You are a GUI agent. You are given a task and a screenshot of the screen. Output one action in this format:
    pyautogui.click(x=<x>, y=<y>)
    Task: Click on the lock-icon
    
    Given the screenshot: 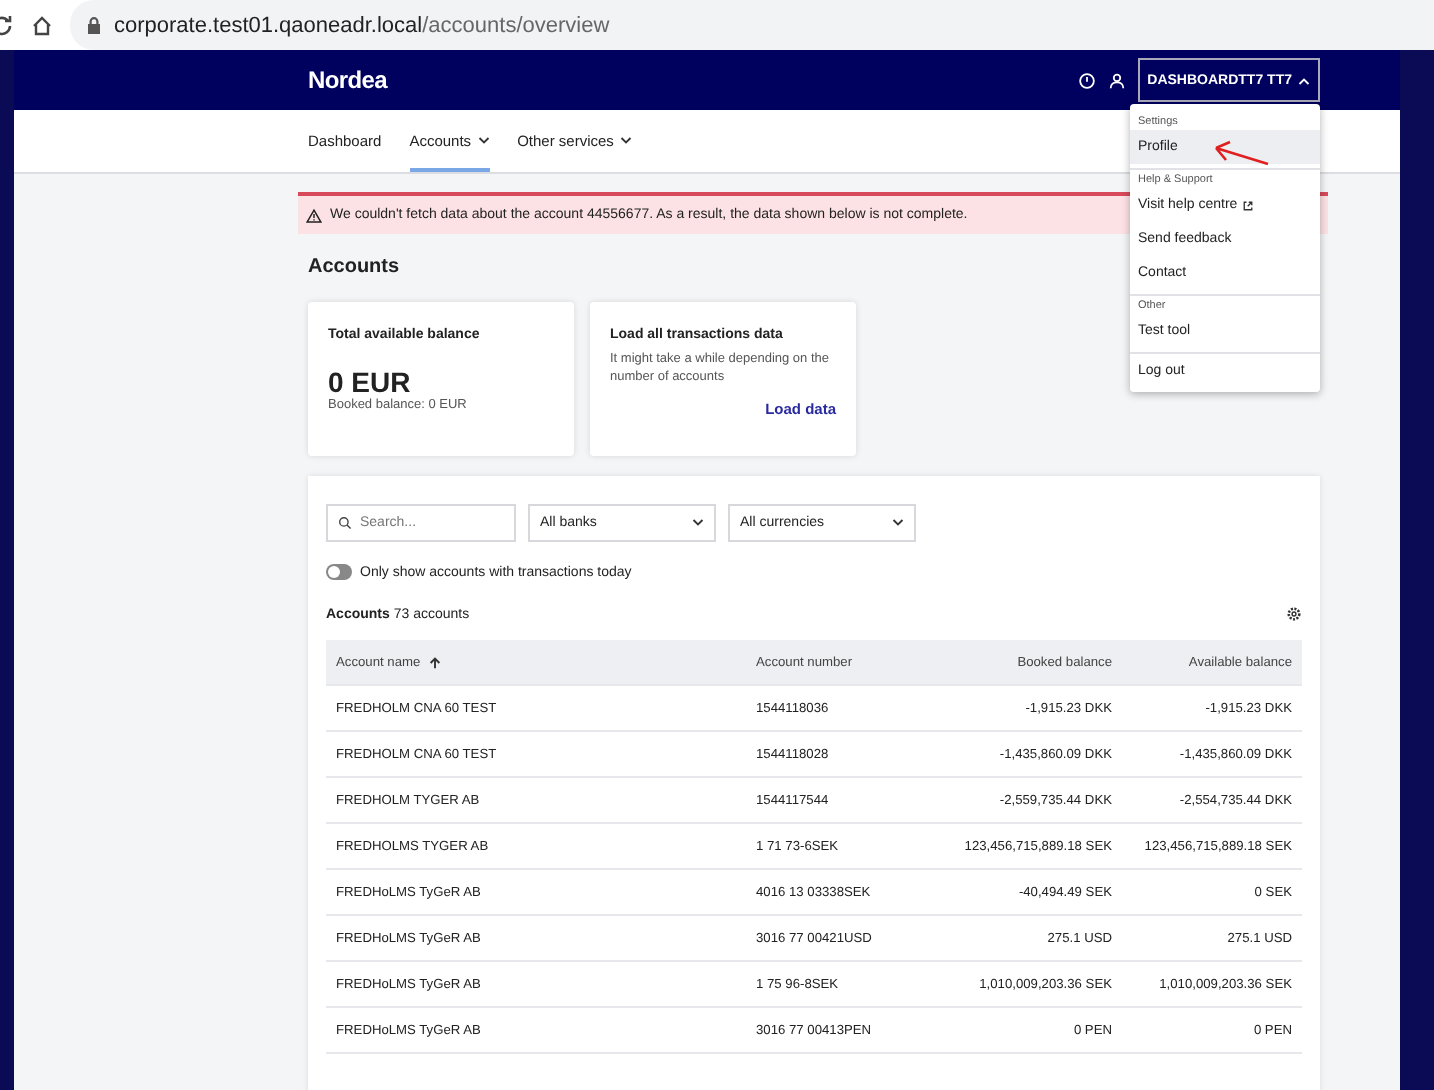 What is the action you would take?
    pyautogui.click(x=94, y=25)
    